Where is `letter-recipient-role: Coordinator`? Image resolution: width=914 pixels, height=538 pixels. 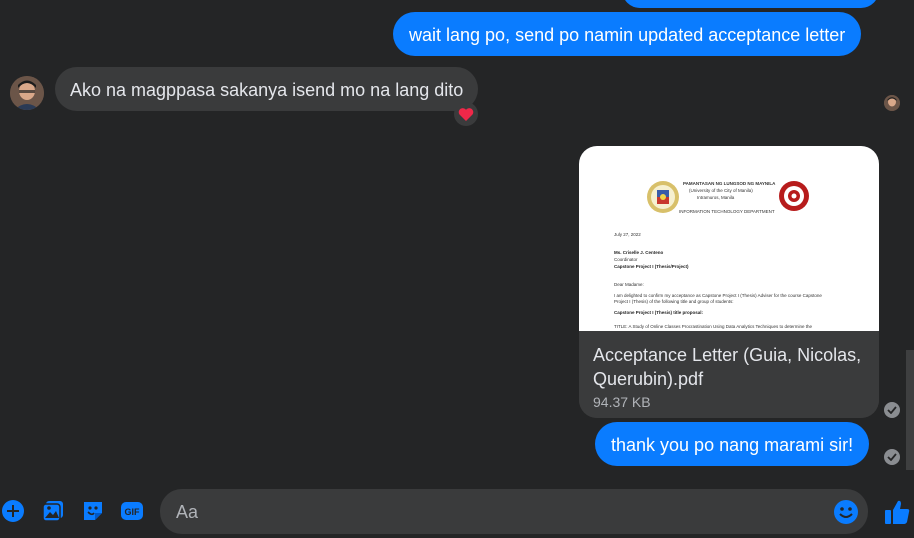 letter-recipient-role: Coordinator is located at coordinates (626, 259).